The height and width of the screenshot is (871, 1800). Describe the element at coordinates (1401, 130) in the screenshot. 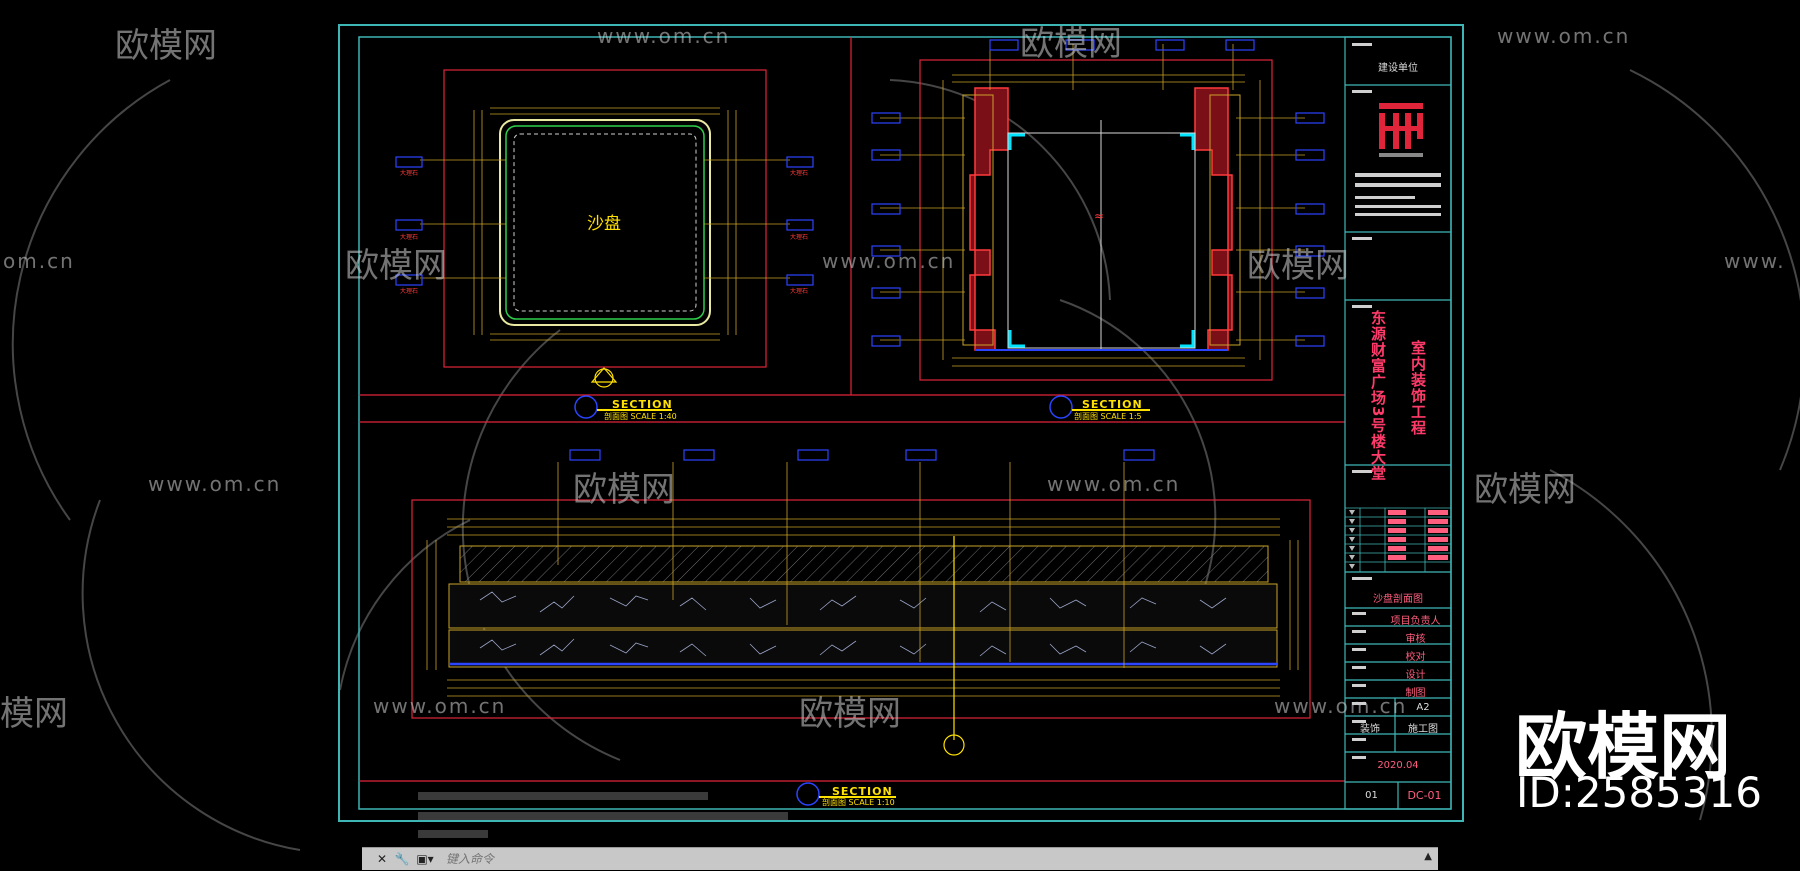

I see `company-logo` at that location.